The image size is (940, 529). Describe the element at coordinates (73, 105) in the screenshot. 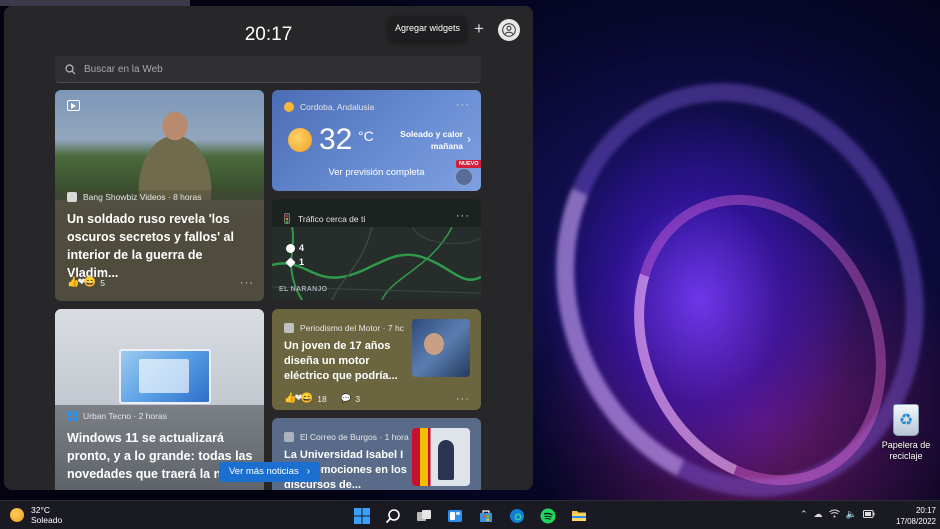

I see `video-play-icon` at that location.